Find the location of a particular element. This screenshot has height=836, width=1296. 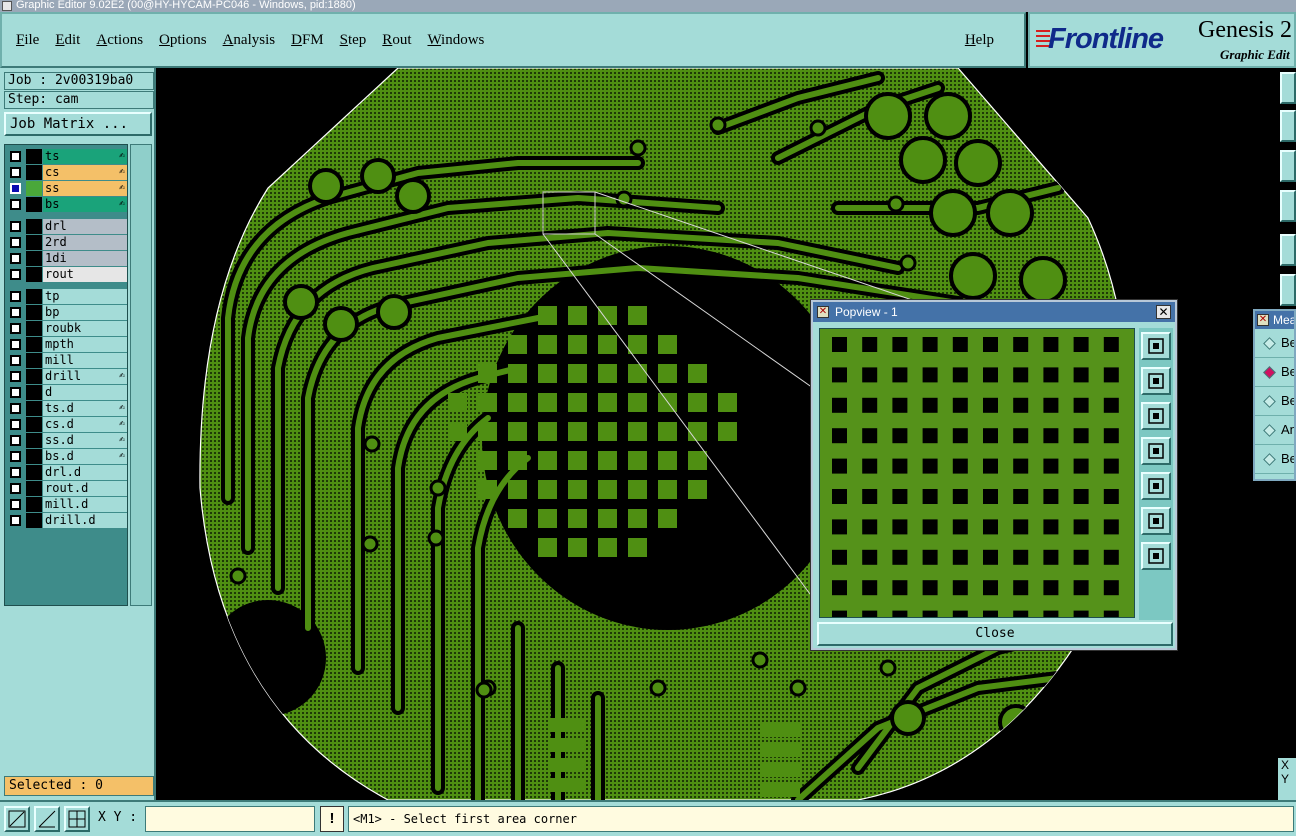

layer-row-drill-d: drill.d is located at coordinates (67, 520).